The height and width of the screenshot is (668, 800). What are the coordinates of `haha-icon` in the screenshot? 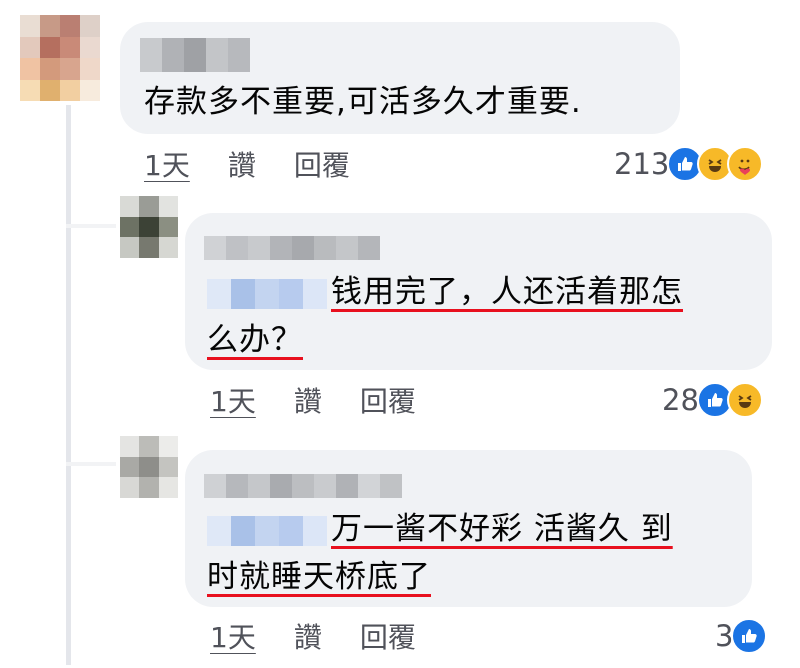 It's located at (744, 400).